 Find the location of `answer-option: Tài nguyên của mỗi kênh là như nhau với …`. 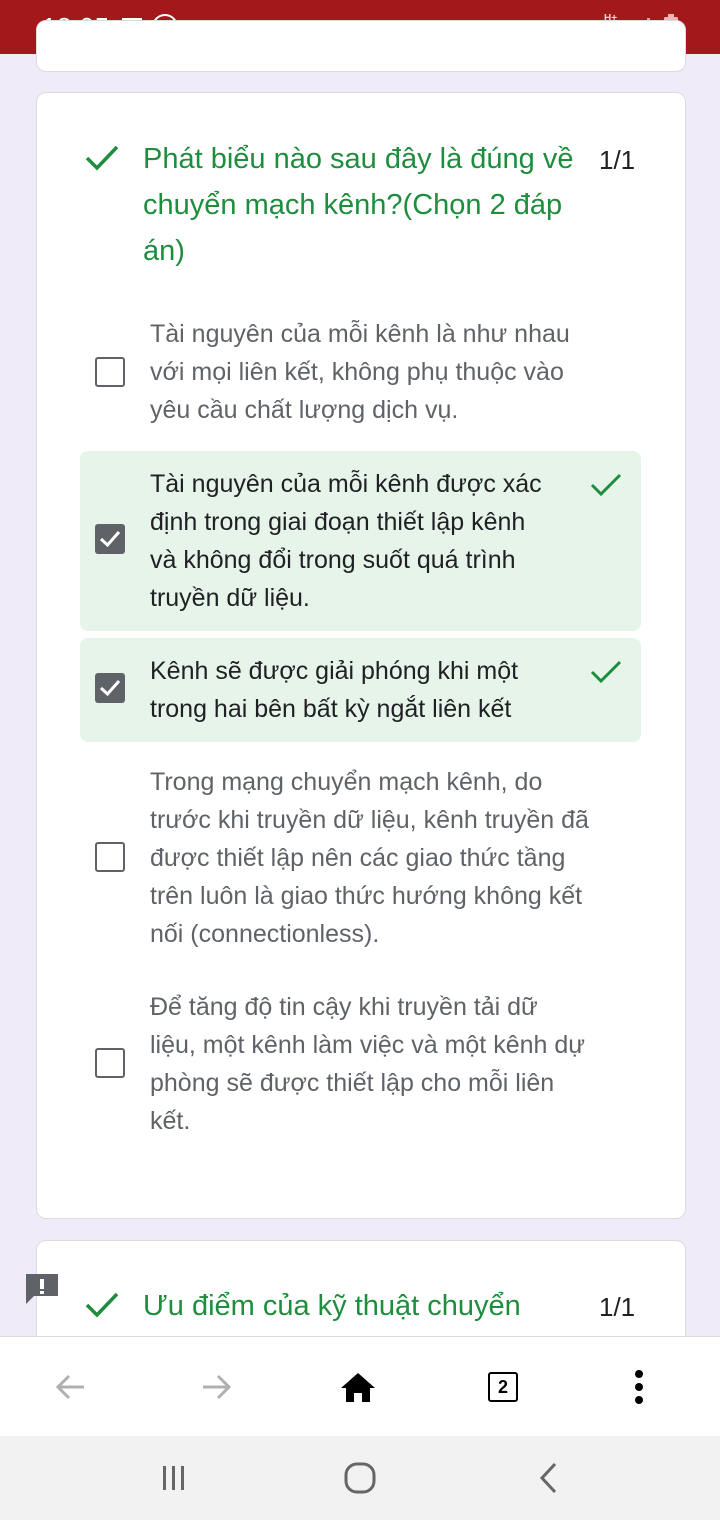

answer-option: Tài nguyên của mỗi kênh là như nhau với … is located at coordinates (360, 374).